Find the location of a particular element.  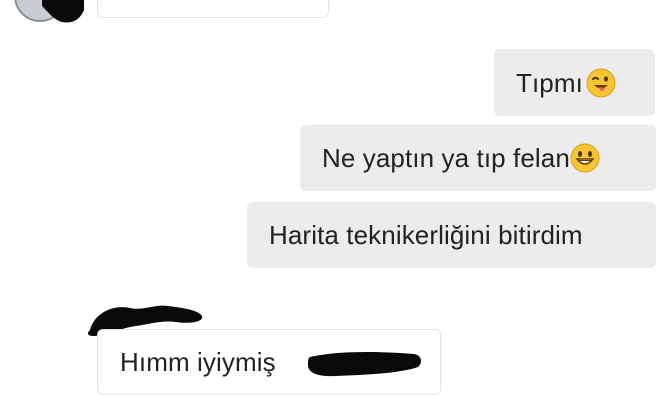

incoming-message-bubble-top is located at coordinates (213, 9).